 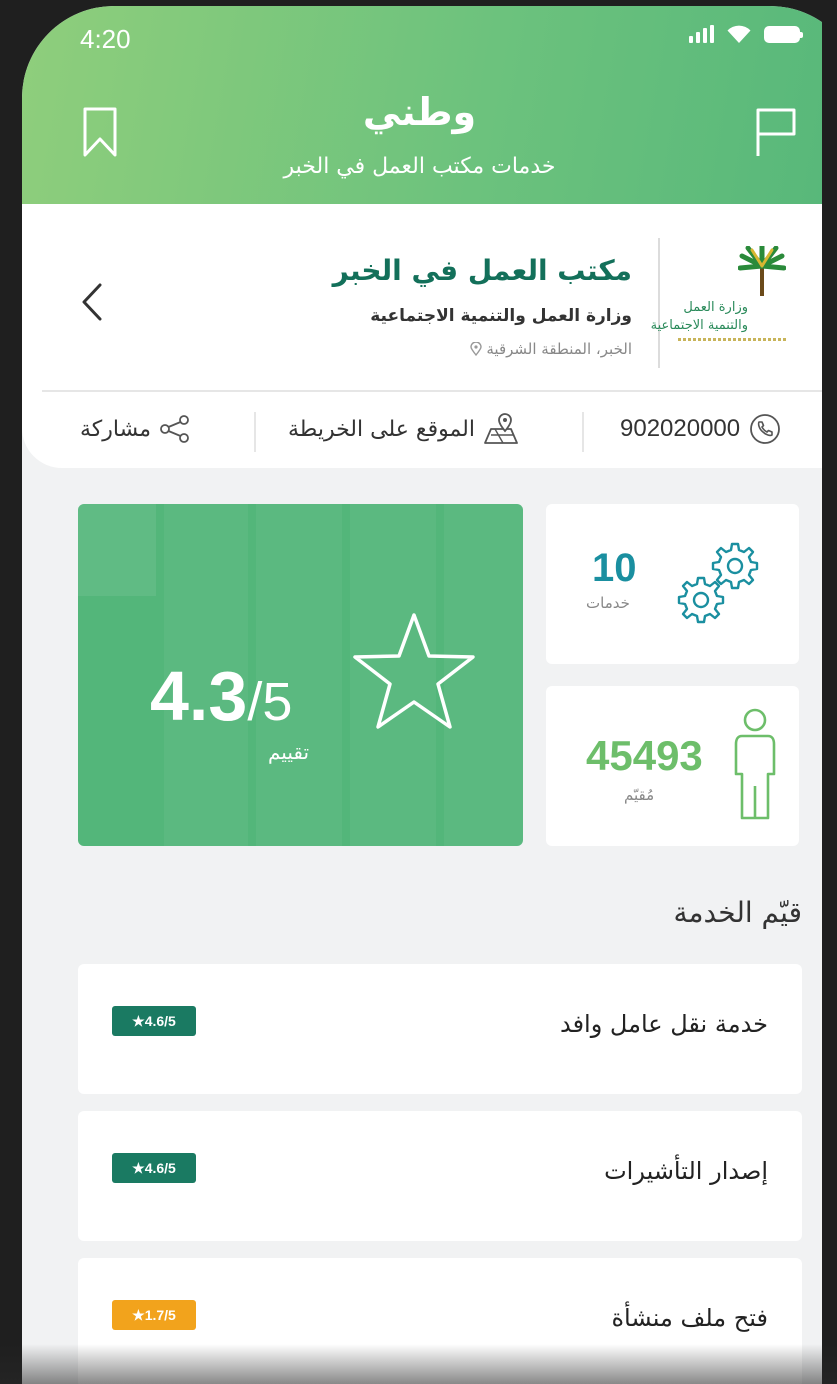 I want to click on rating-card: 4.3/5 تقييم, so click(x=300, y=675).